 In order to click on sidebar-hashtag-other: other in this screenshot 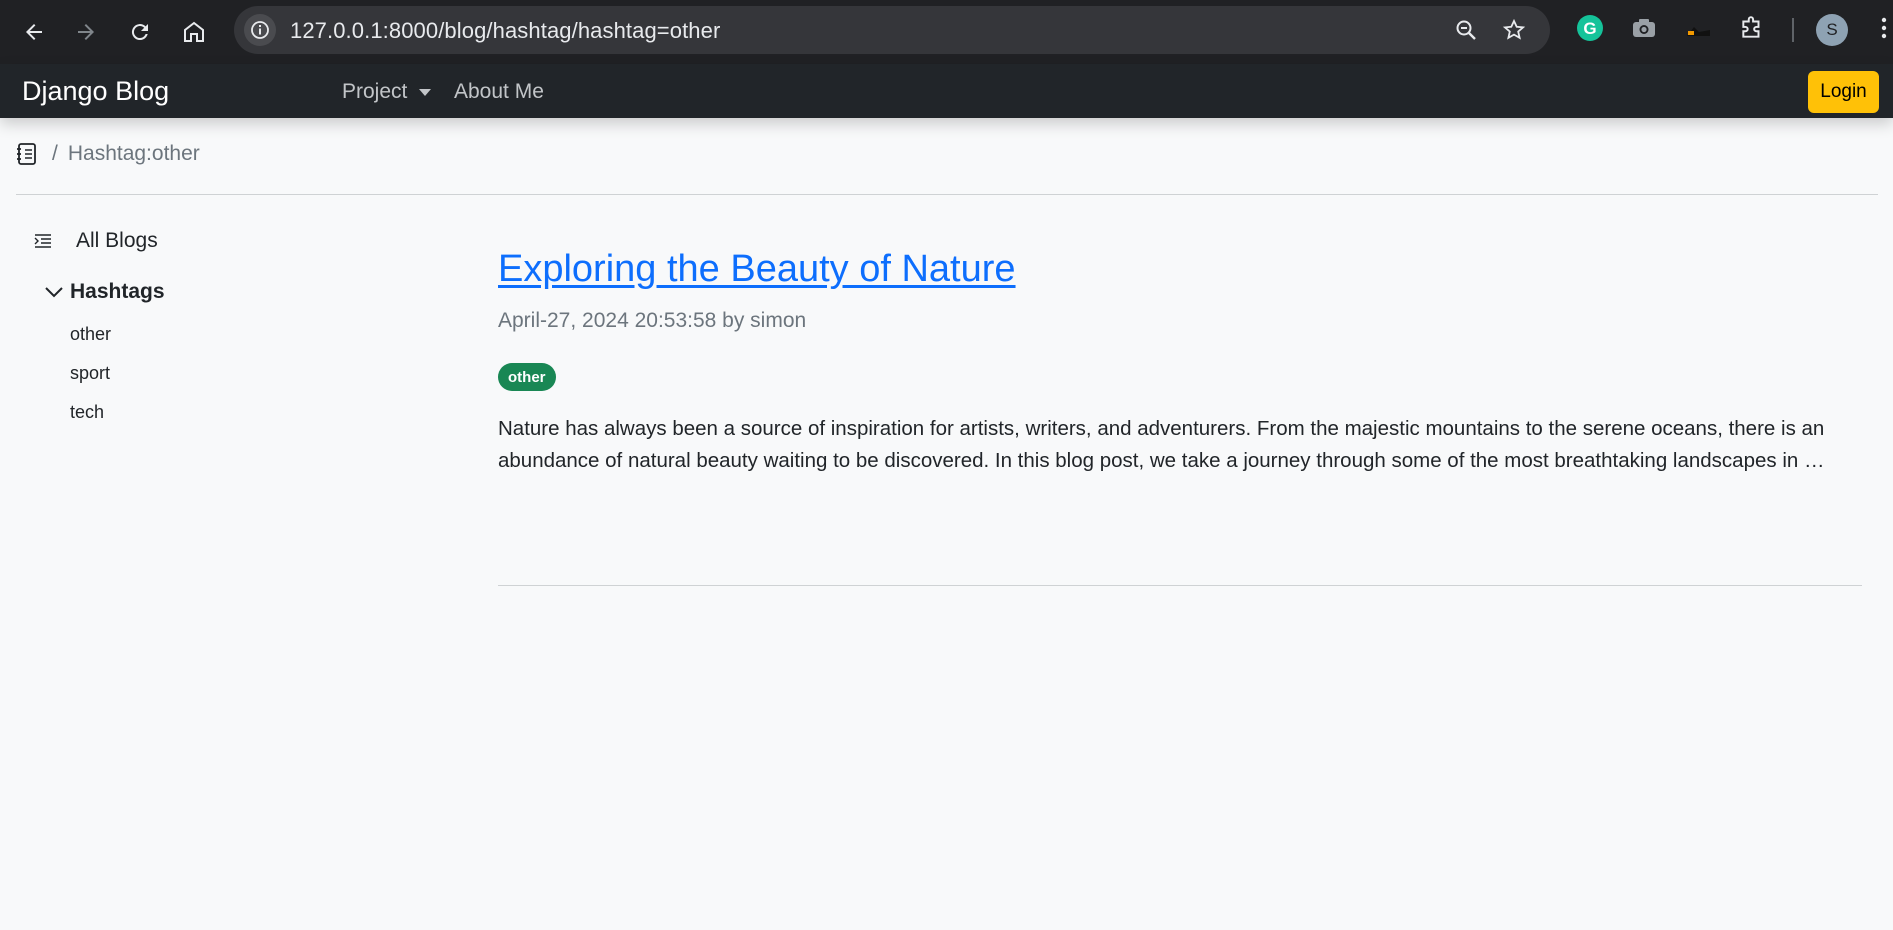, I will do `click(90, 334)`.